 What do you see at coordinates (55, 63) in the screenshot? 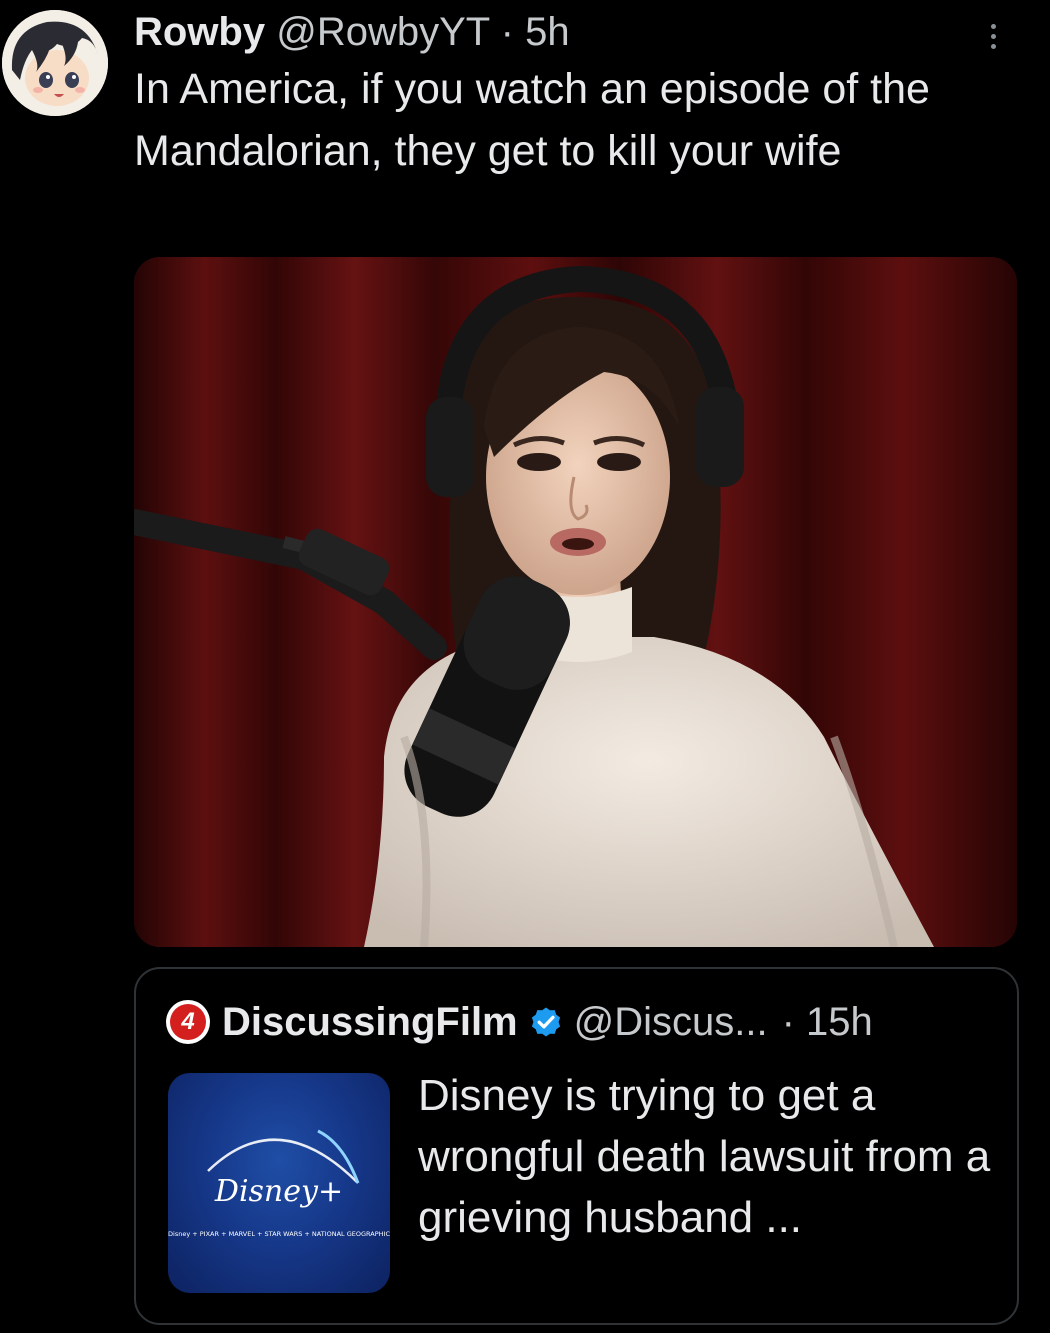
I see `author-avatar` at bounding box center [55, 63].